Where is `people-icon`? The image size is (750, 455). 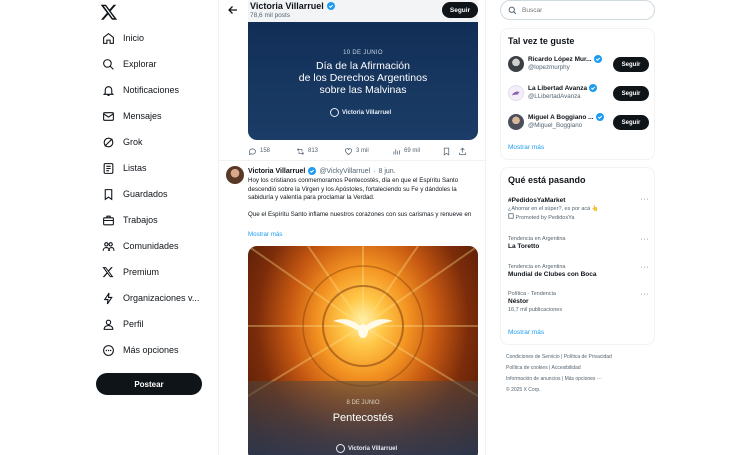 people-icon is located at coordinates (108, 246).